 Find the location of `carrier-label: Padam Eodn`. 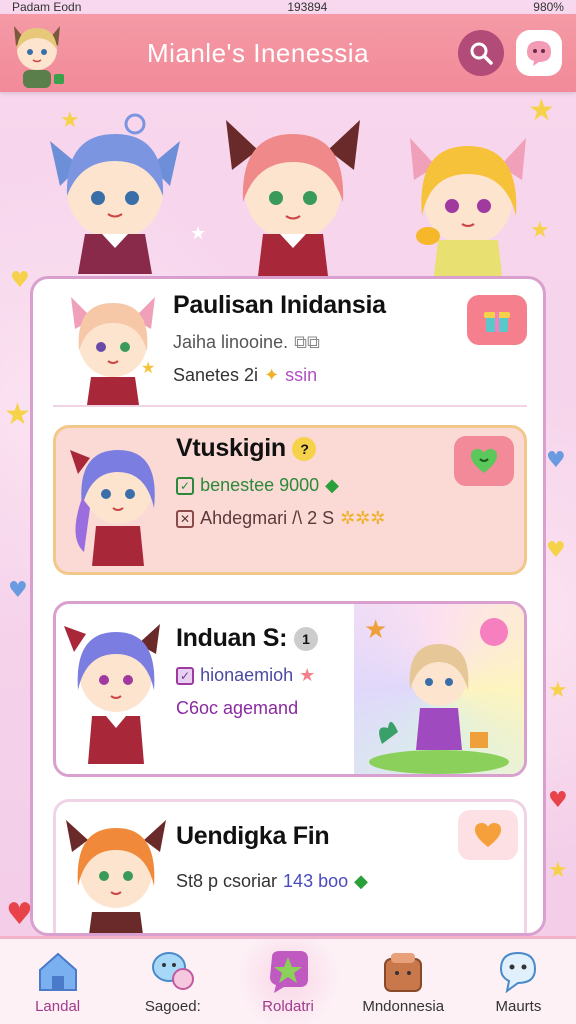

carrier-label: Padam Eodn is located at coordinates (47, 7).